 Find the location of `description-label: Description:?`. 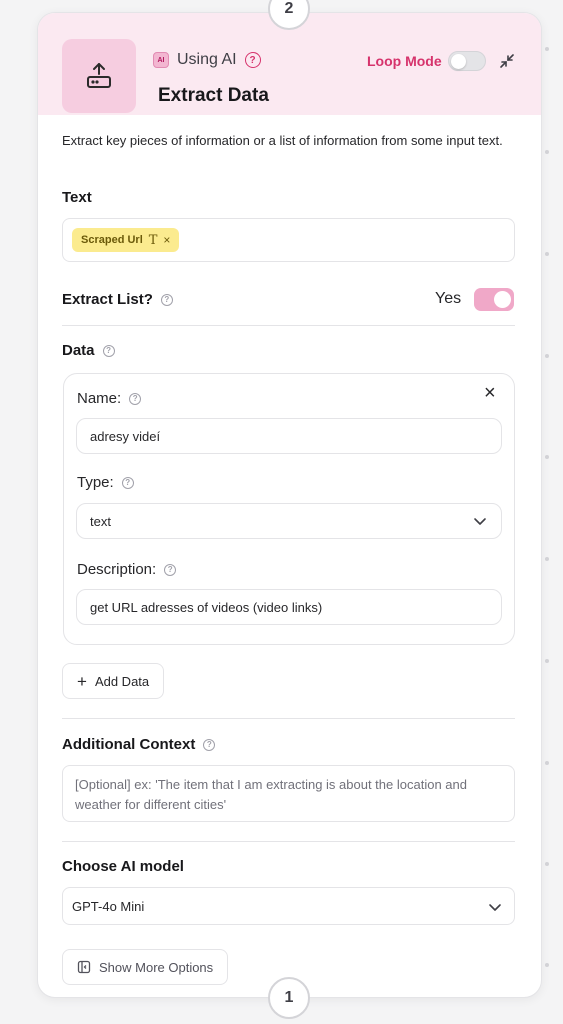

description-label: Description:? is located at coordinates (127, 569).